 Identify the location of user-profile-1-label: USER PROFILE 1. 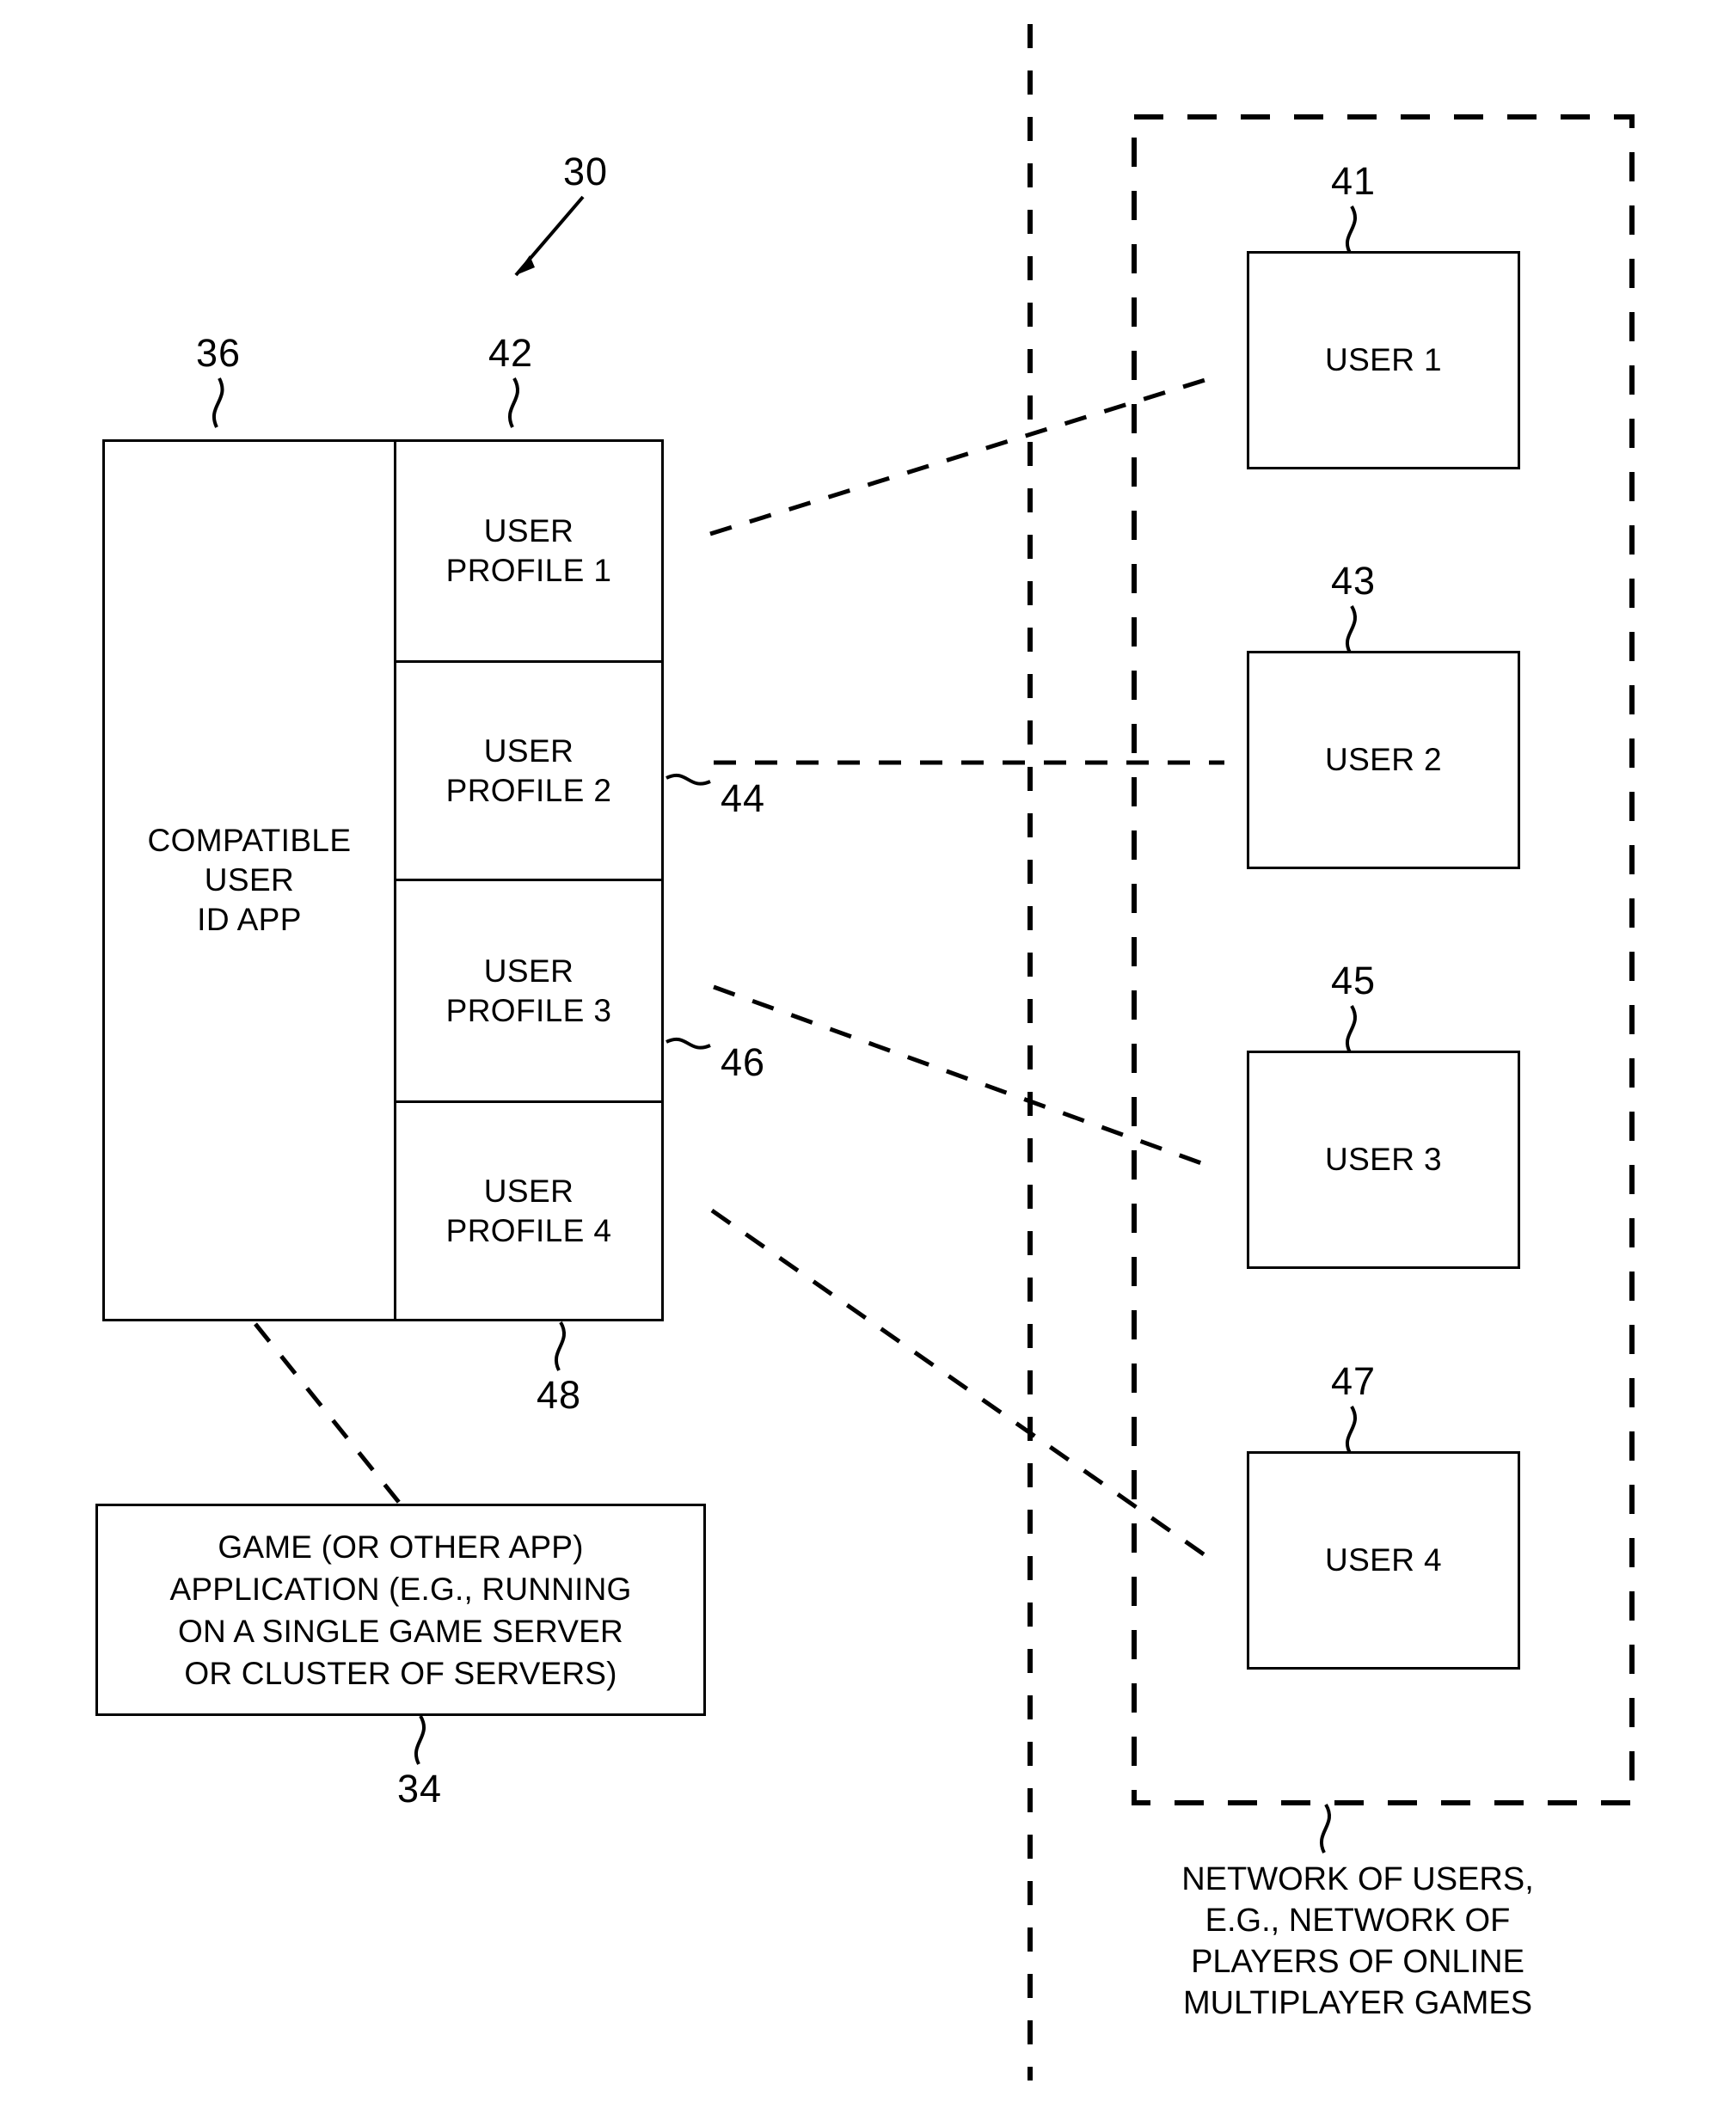
(529, 550).